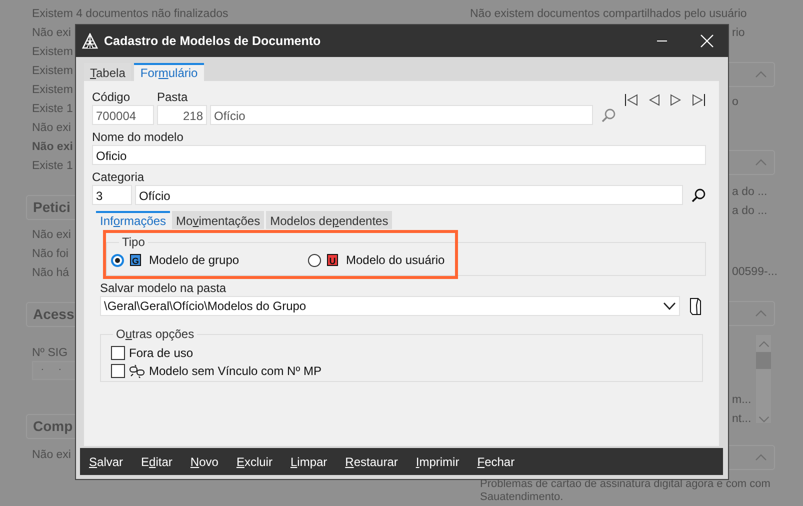  Describe the element at coordinates (631, 100) in the screenshot. I see `first-record-icon` at that location.